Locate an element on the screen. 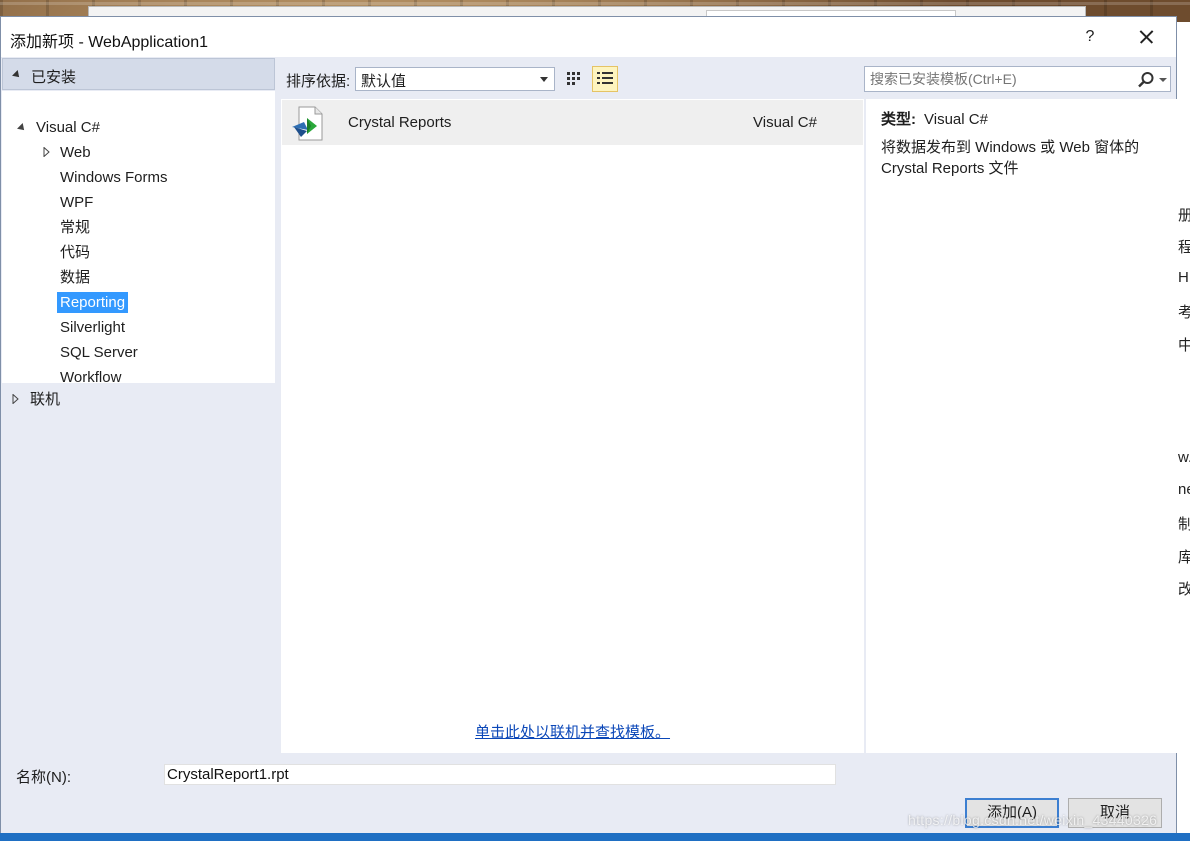 The height and width of the screenshot is (841, 1190). background-text: 册 is located at coordinates (1184, 214).